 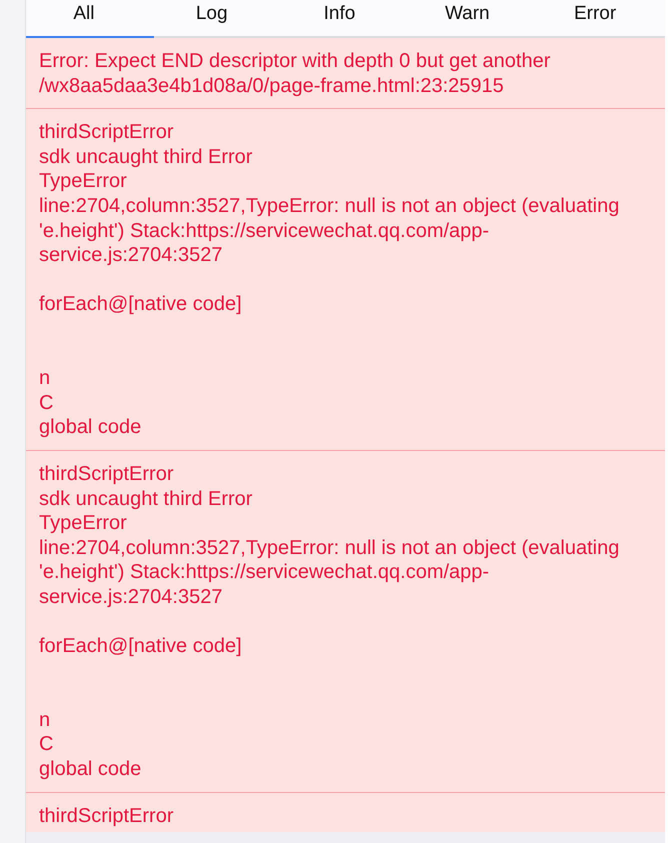 I want to click on filter-tab: Log, so click(x=218, y=19).